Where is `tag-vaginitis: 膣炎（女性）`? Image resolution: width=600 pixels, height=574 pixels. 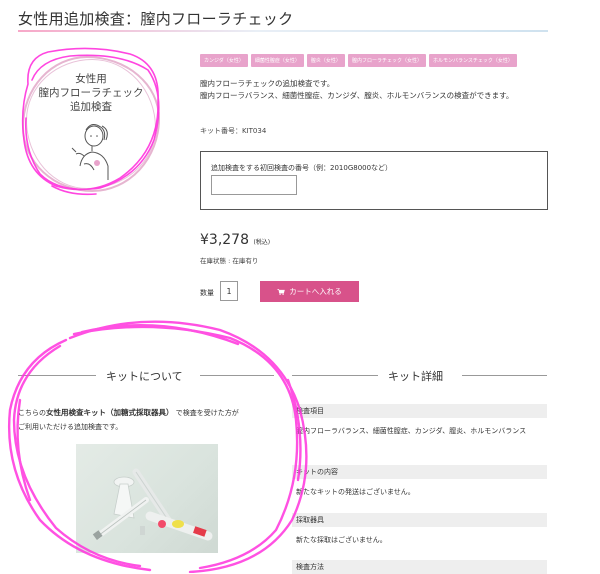 tag-vaginitis: 膣炎（女性） is located at coordinates (325, 60).